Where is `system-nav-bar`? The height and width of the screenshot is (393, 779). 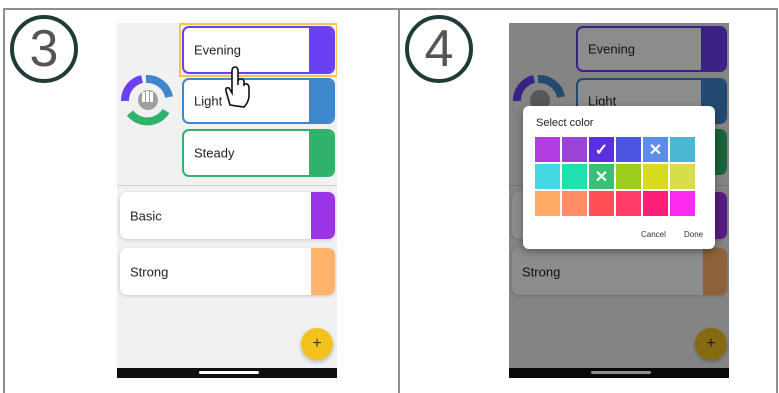 system-nav-bar is located at coordinates (227, 373).